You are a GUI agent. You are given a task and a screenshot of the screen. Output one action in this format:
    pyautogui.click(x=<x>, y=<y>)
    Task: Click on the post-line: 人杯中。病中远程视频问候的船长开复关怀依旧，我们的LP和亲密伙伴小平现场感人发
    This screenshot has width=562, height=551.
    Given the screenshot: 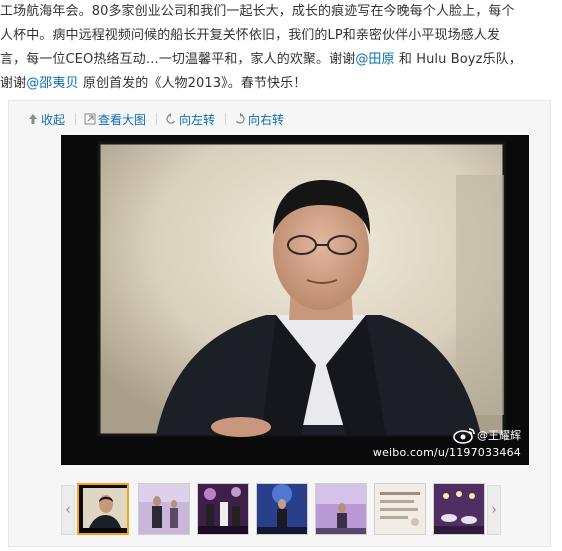 What is the action you would take?
    pyautogui.click(x=250, y=35)
    